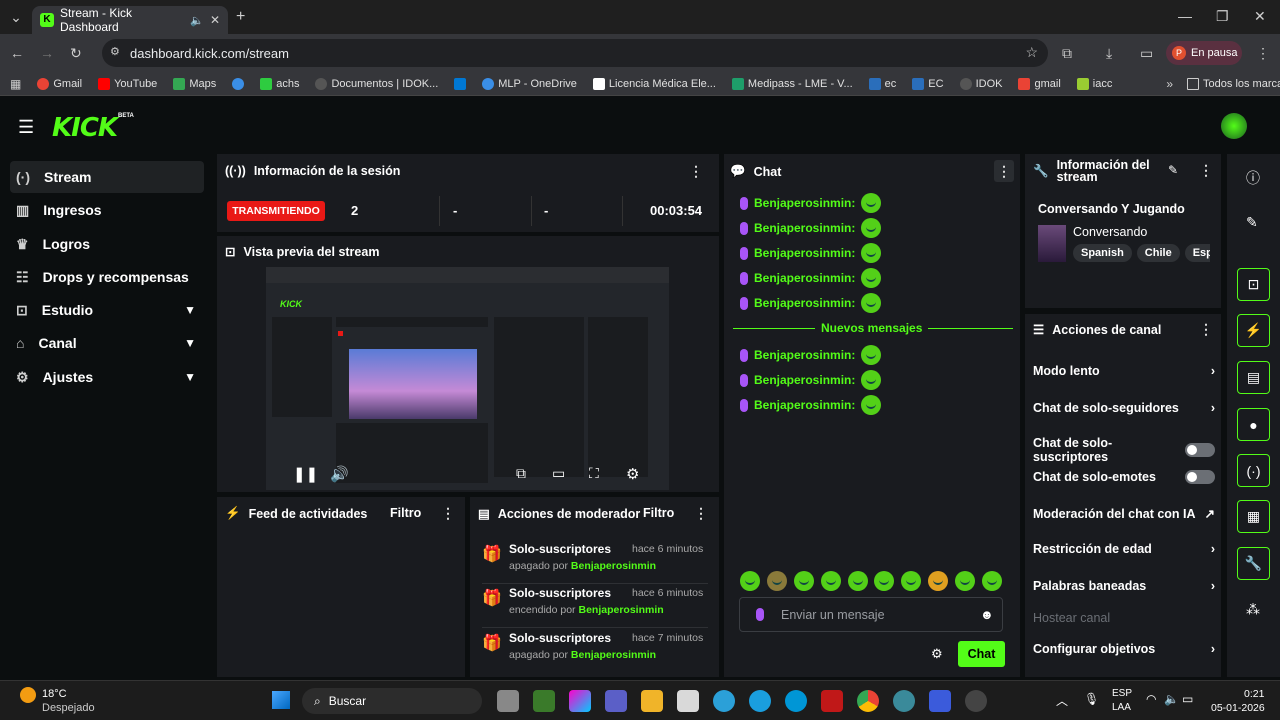 The image size is (1280, 720). I want to click on tag: Espar, so click(1197, 253).